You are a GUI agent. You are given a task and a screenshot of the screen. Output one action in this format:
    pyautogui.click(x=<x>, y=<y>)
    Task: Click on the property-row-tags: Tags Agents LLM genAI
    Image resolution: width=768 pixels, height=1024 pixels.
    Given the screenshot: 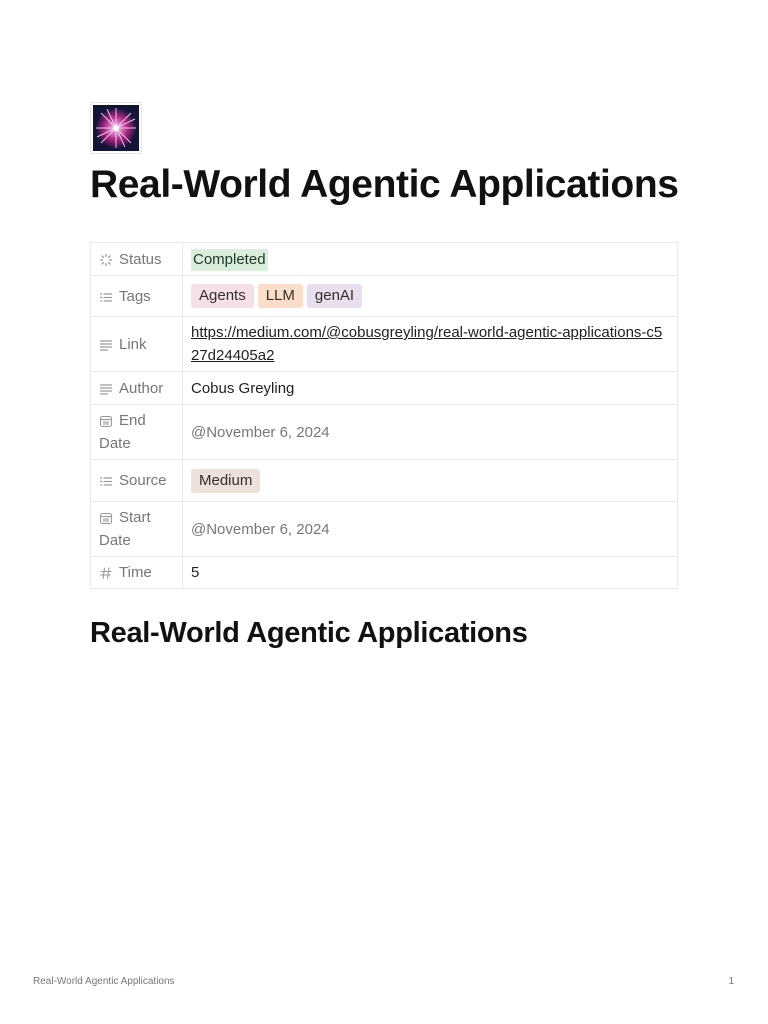 What is the action you would take?
    pyautogui.click(x=384, y=296)
    